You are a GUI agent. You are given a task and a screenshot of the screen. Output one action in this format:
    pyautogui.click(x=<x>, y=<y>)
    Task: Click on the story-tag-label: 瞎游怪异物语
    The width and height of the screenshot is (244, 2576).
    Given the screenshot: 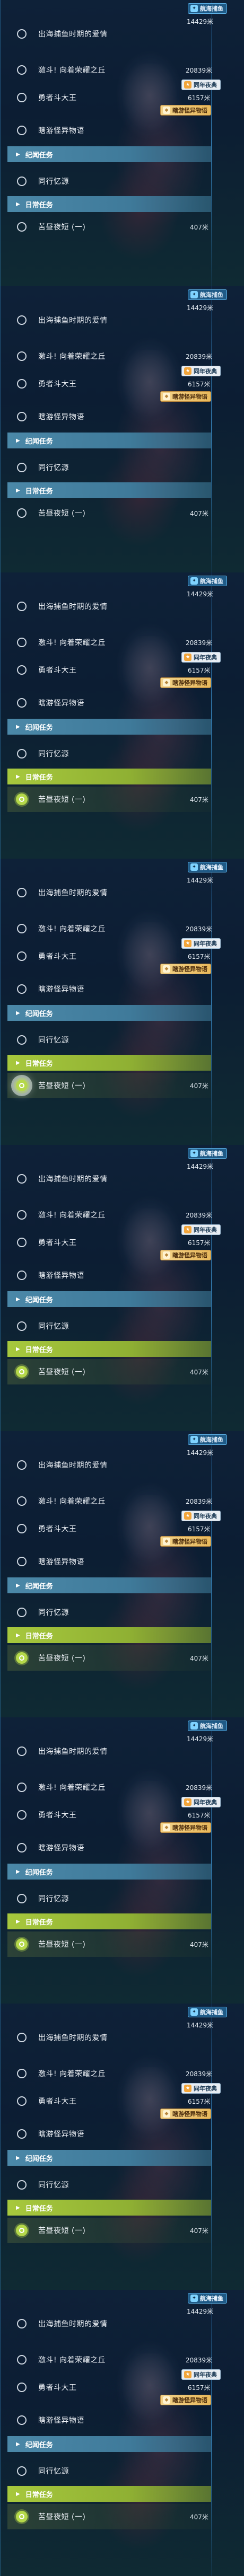 What is the action you would take?
    pyautogui.click(x=190, y=1827)
    